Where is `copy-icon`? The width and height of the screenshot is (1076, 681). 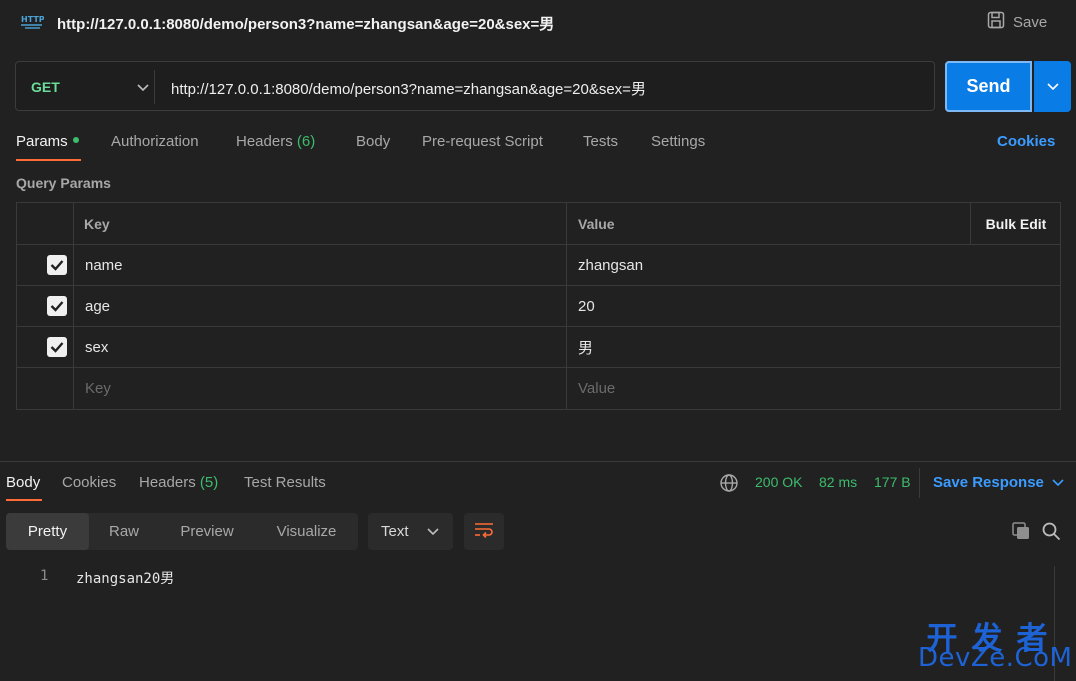 copy-icon is located at coordinates (1021, 531).